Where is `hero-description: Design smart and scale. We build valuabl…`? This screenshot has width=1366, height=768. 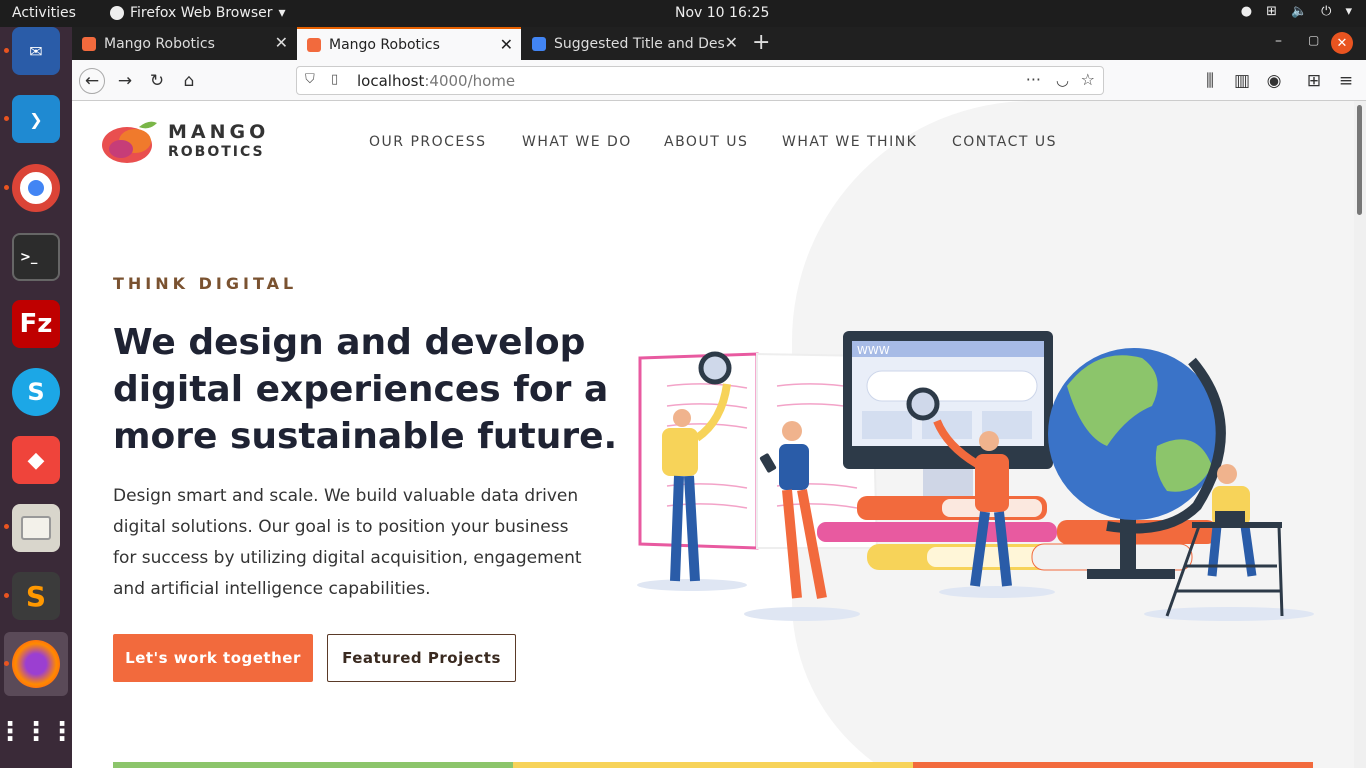
hero-description: Design smart and scale. We build valuabl… is located at coordinates (347, 542).